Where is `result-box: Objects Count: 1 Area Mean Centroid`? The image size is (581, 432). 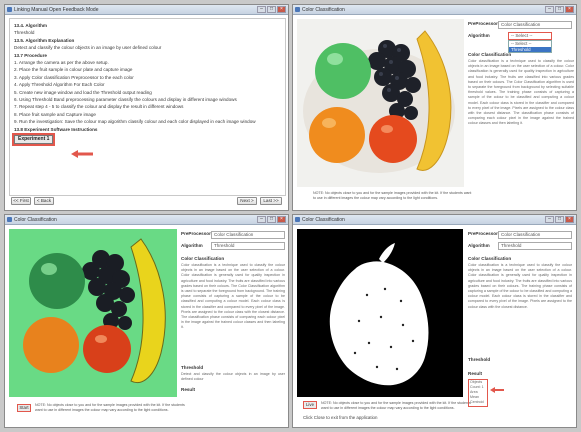
result-box: Objects Count: 1 Area Mean Centroid is located at coordinates (478, 393).